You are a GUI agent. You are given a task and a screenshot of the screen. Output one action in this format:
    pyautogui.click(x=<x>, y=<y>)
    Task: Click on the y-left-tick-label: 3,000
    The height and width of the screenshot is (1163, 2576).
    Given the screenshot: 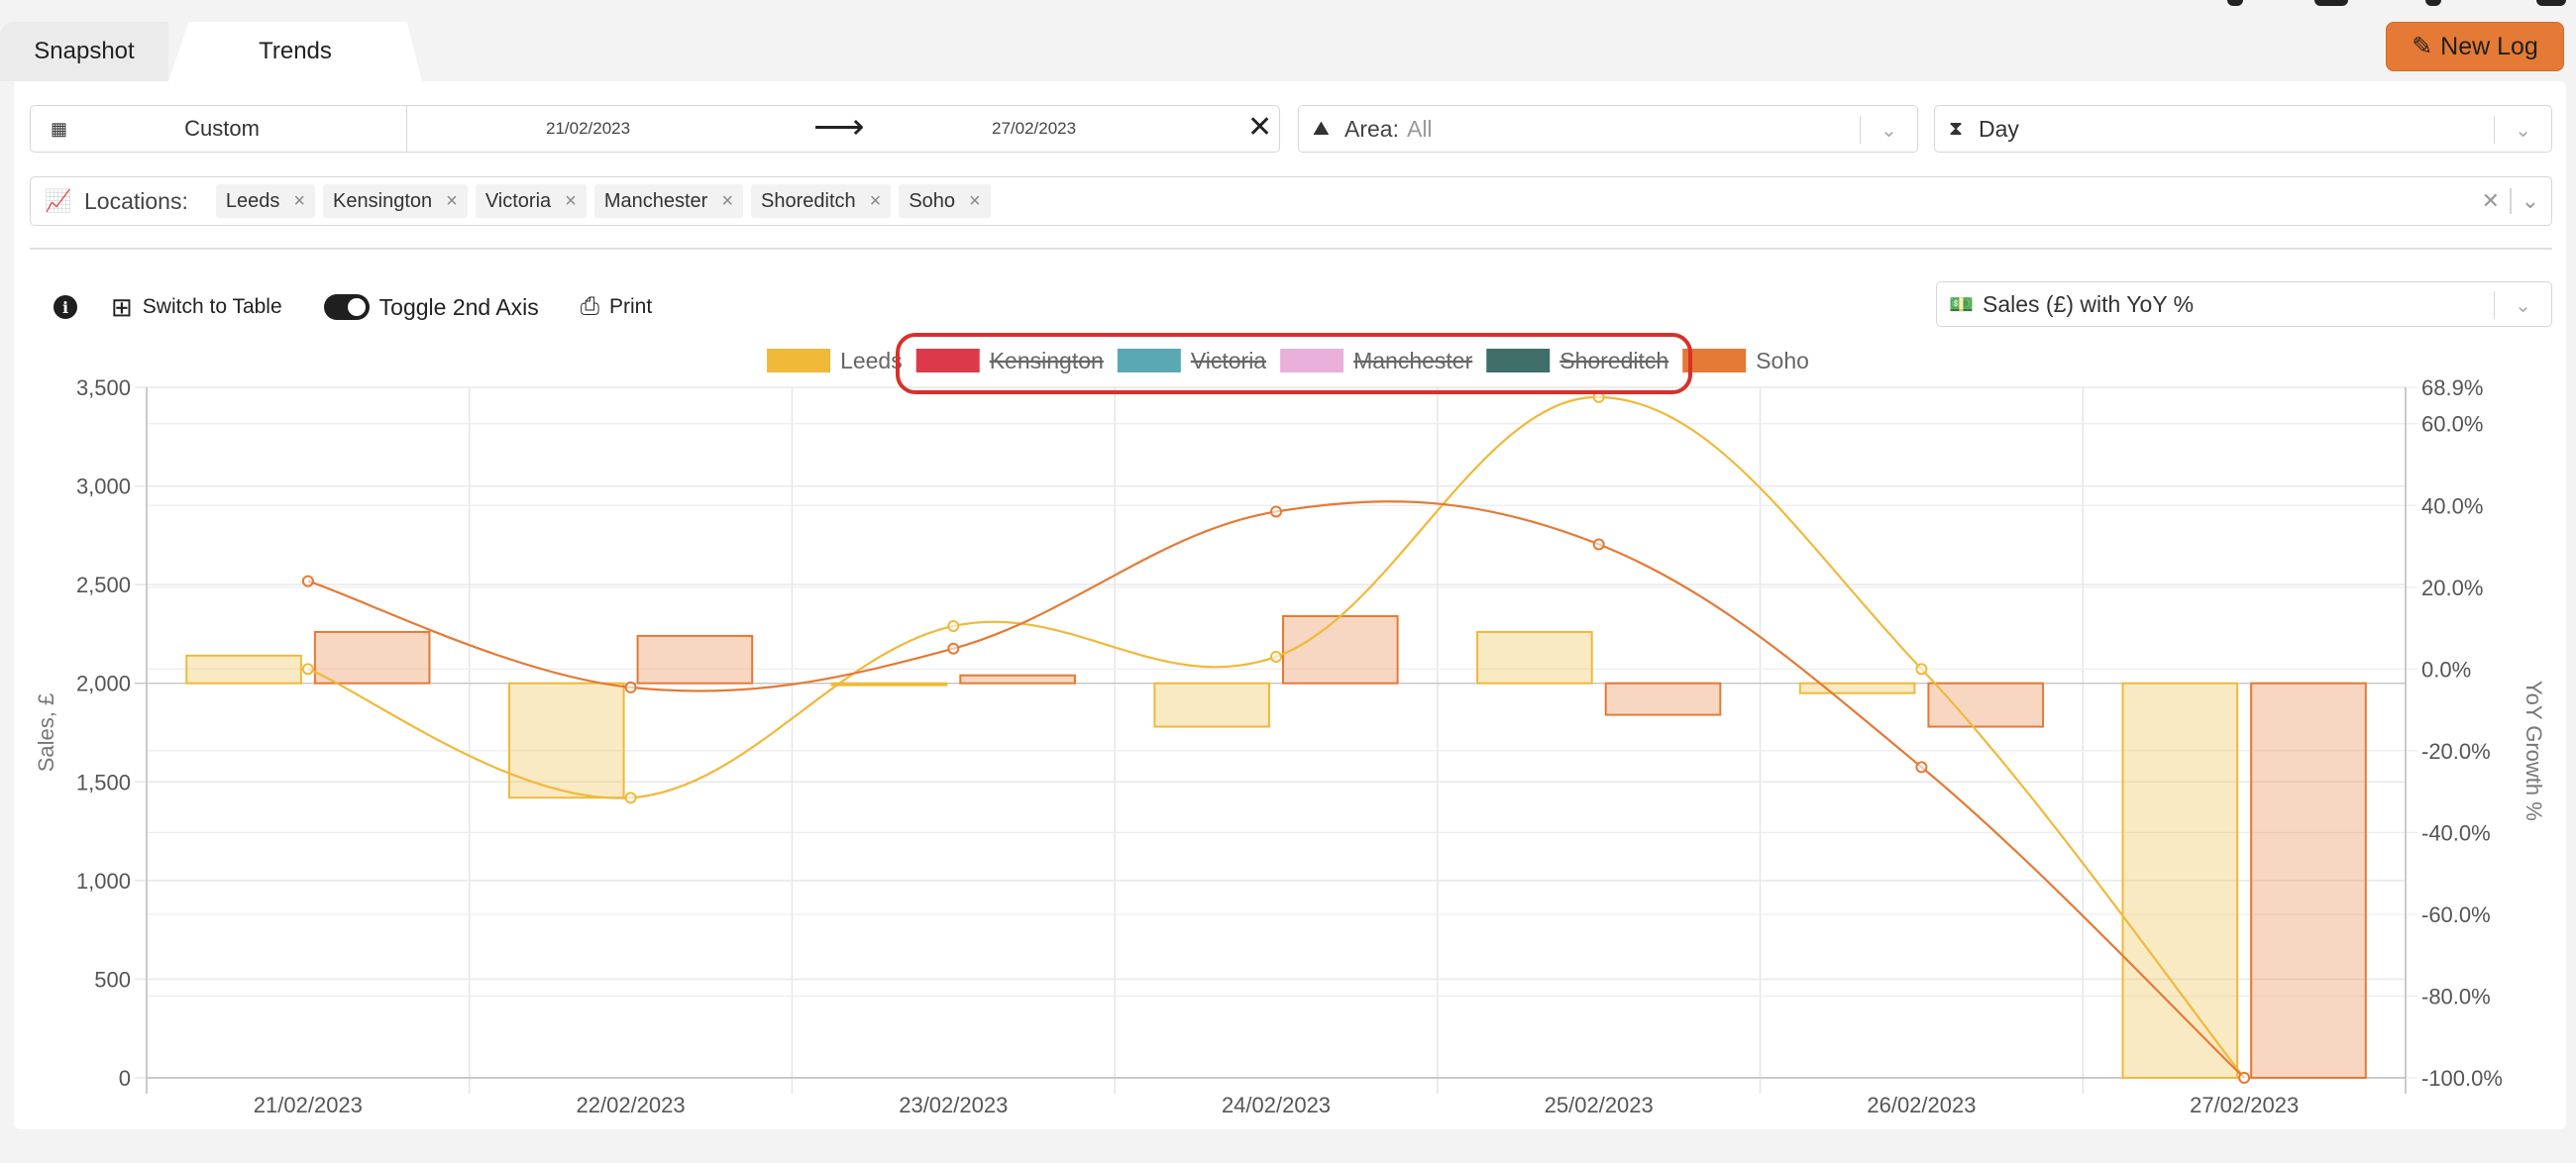 What is the action you would take?
    pyautogui.click(x=103, y=487)
    